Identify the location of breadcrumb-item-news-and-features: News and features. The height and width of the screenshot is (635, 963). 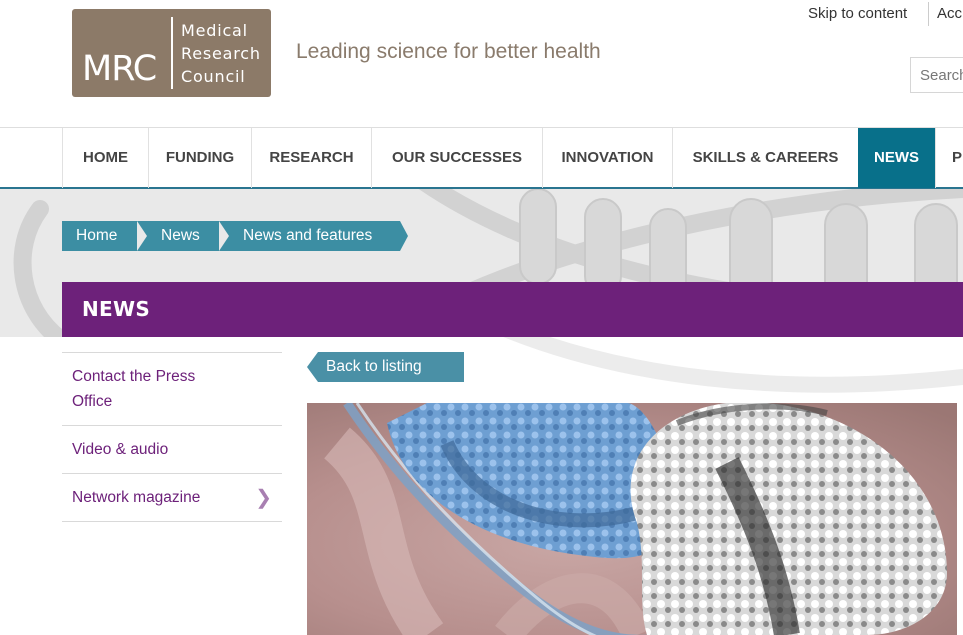
(313, 236).